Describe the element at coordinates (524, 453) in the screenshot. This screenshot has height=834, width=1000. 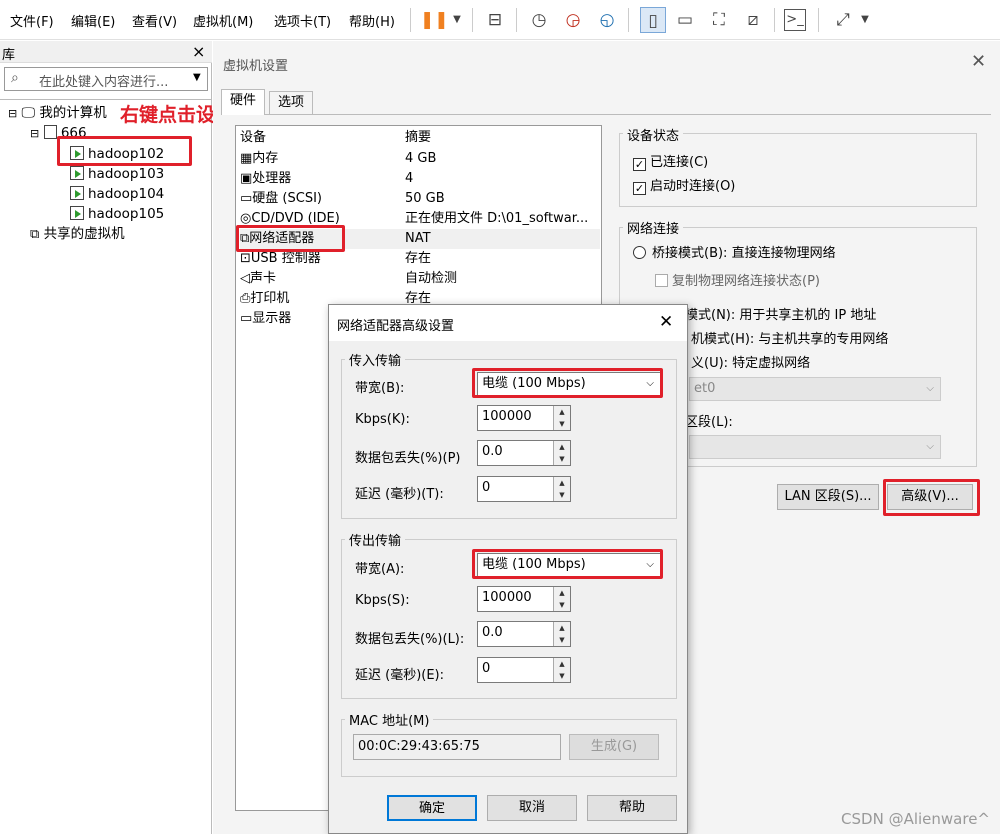
I see `loss-in-stepper: 0.0 ▲ ▼` at that location.